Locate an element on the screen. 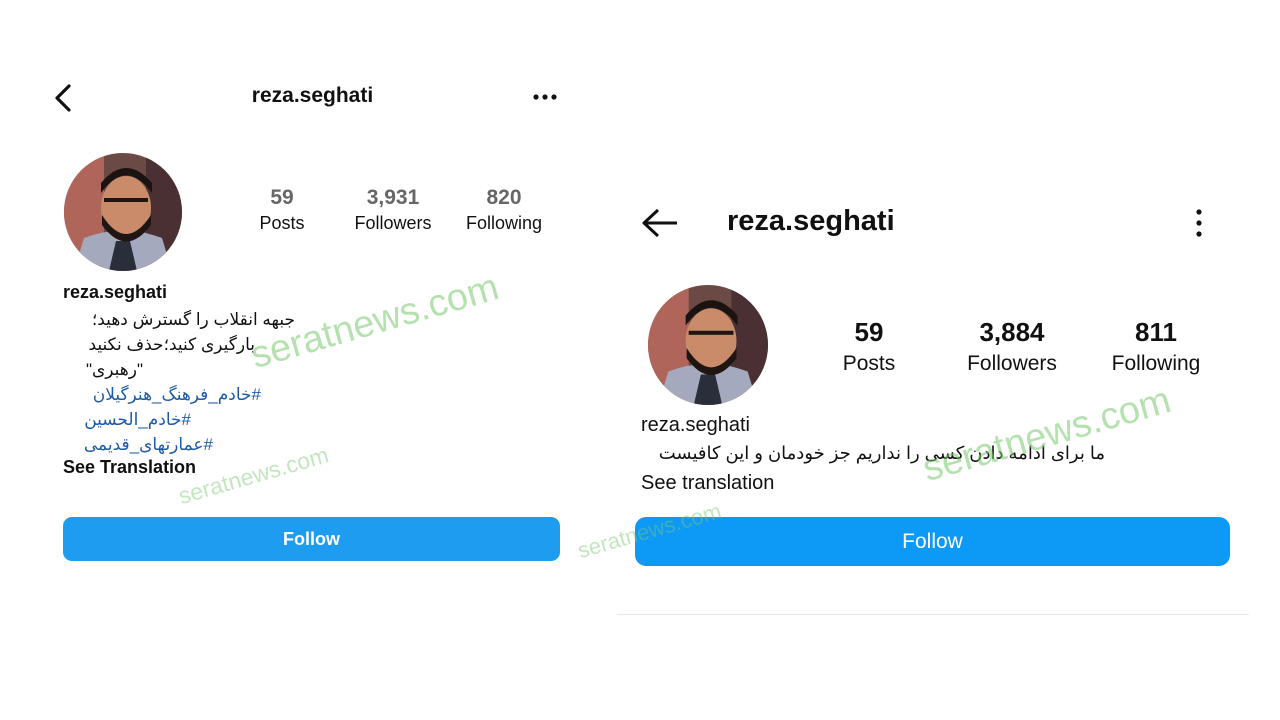  hashtag-link: #خادم_الحسین is located at coordinates (127, 419).